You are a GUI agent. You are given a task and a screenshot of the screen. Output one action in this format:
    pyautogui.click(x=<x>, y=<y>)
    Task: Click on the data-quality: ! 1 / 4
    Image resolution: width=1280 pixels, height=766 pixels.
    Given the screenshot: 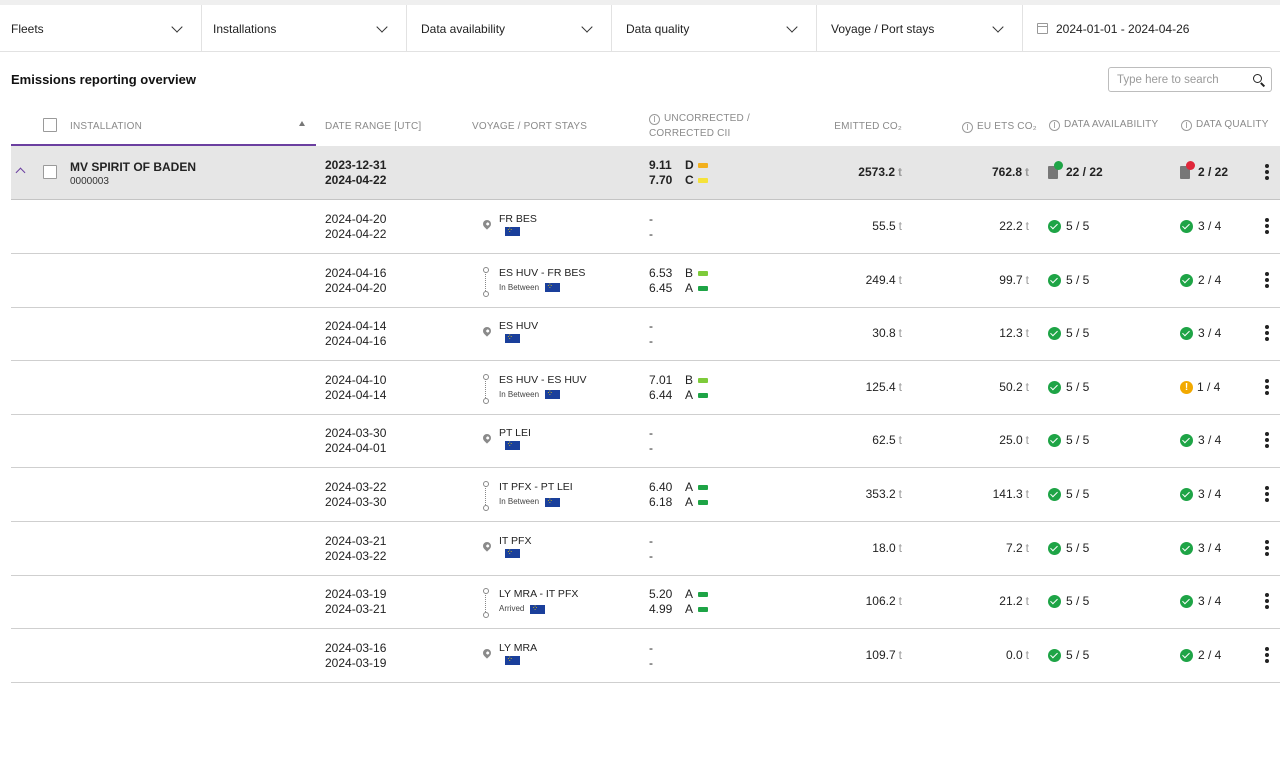 What is the action you would take?
    pyautogui.click(x=1200, y=387)
    